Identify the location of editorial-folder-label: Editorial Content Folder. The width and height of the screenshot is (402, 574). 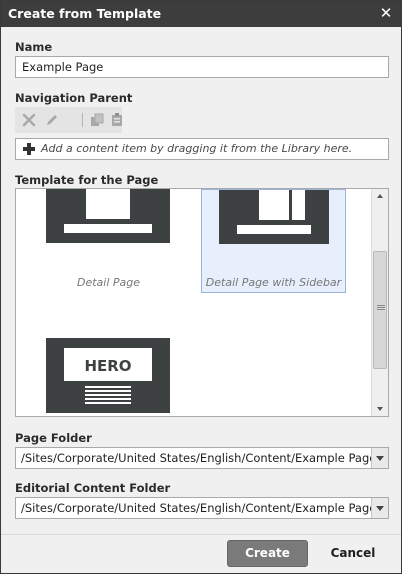
(93, 488).